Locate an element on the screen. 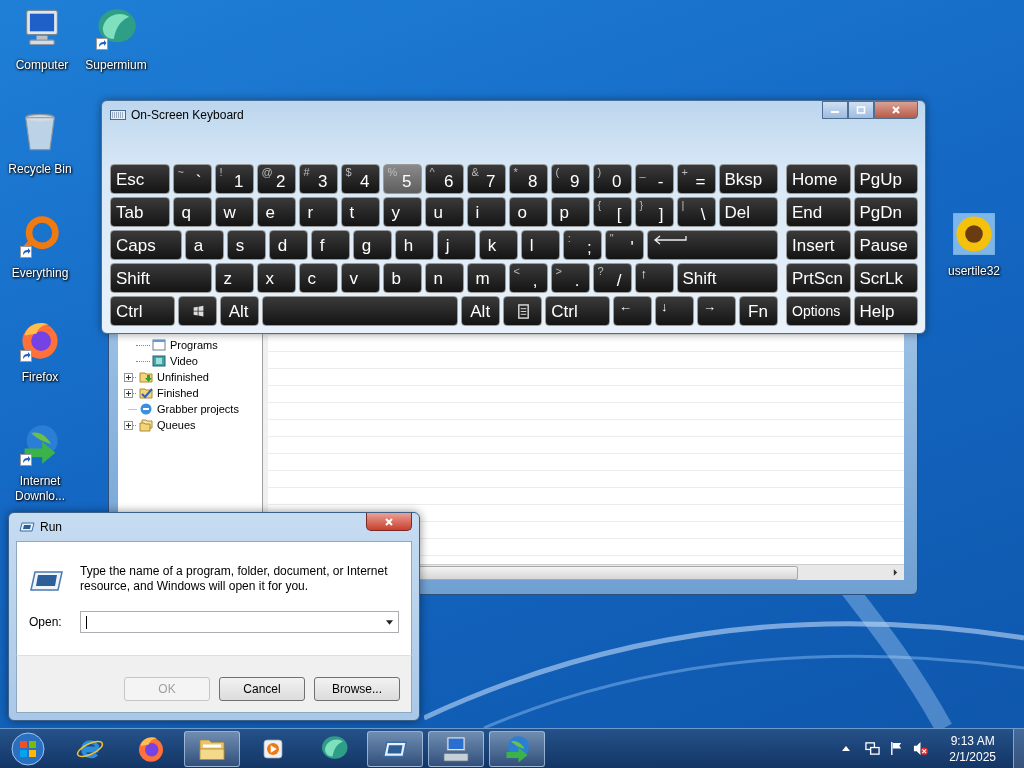  keyboard-key: Home is located at coordinates (818, 179).